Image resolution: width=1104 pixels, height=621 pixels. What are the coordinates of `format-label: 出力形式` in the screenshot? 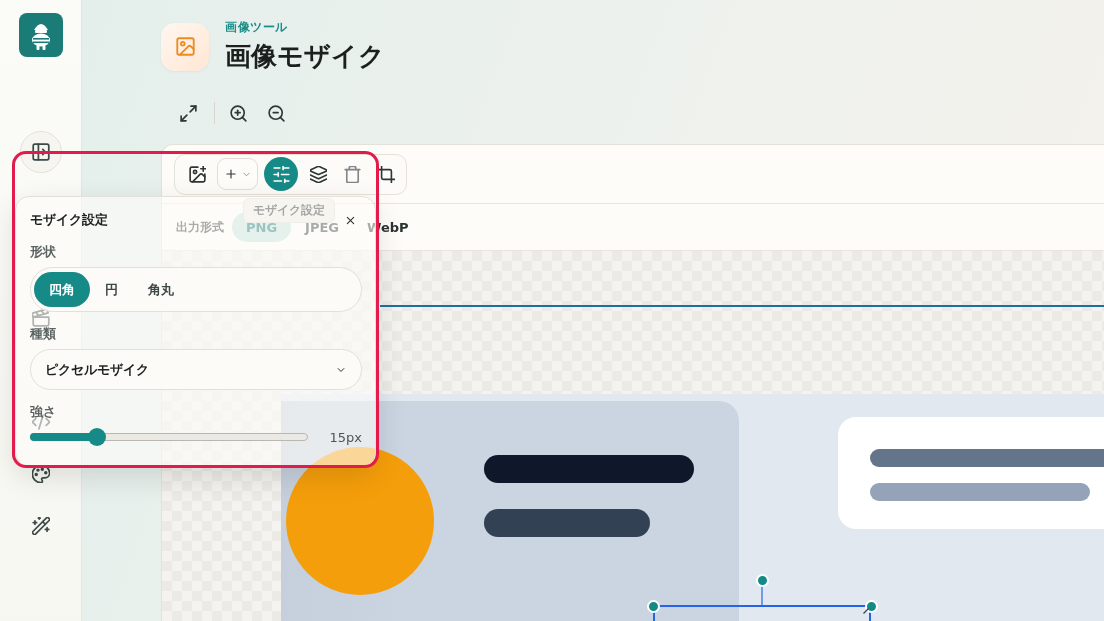 It's located at (200, 227).